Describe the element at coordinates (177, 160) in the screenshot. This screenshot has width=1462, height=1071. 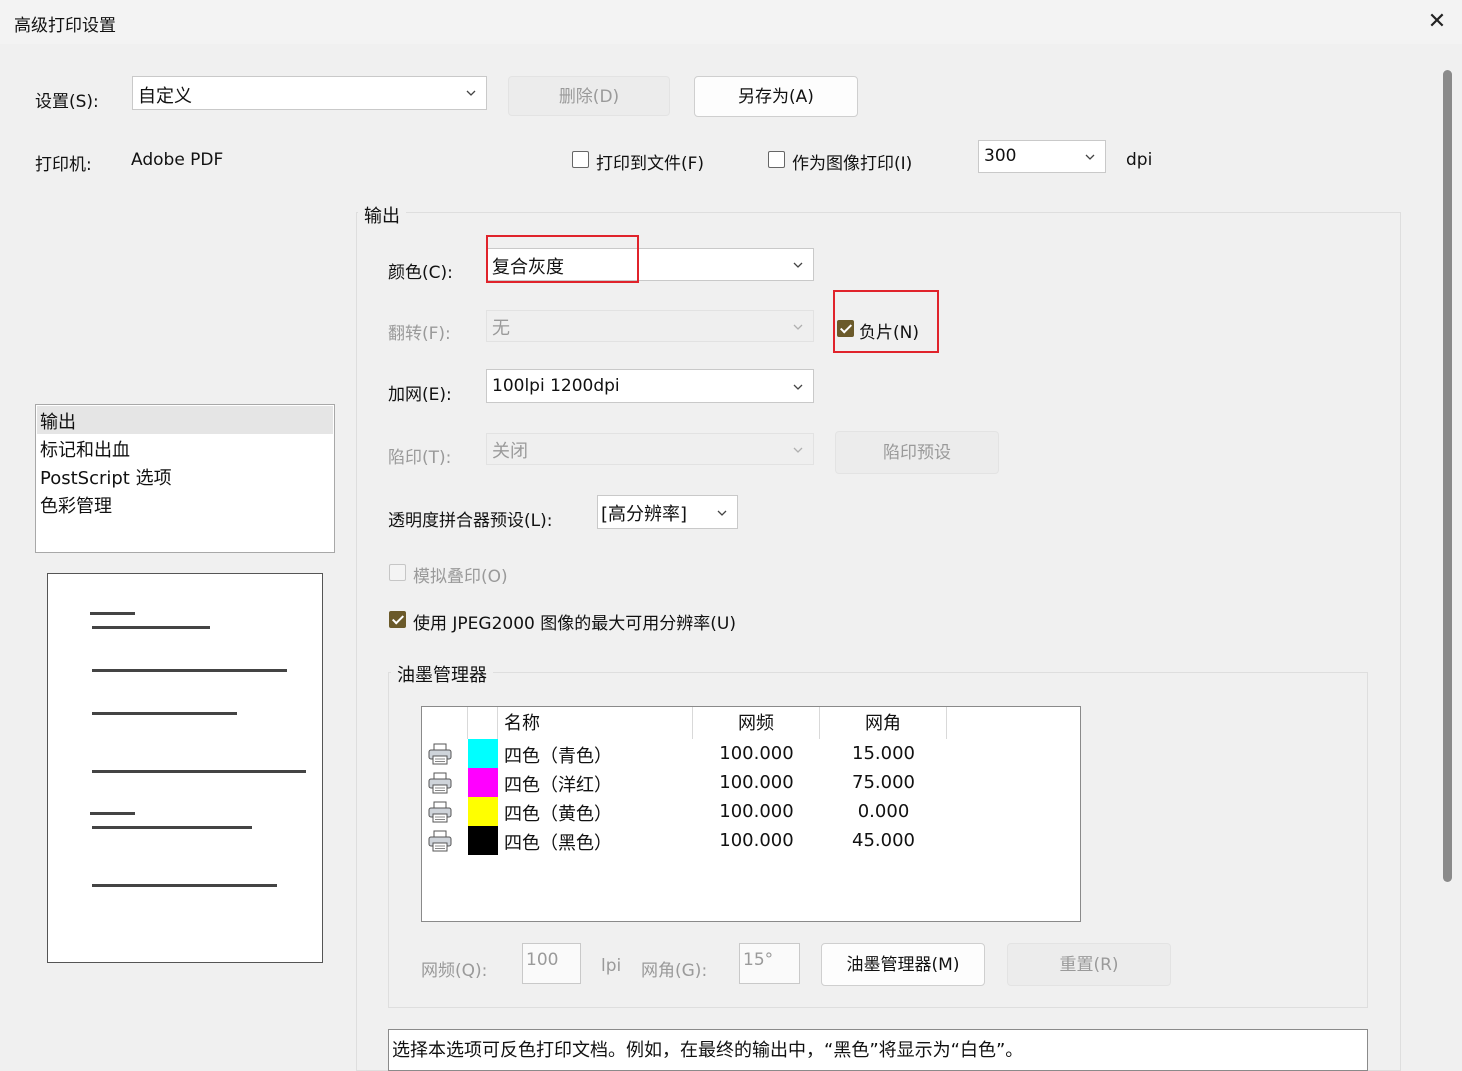
I see `printer-name: Adobe PDF` at that location.